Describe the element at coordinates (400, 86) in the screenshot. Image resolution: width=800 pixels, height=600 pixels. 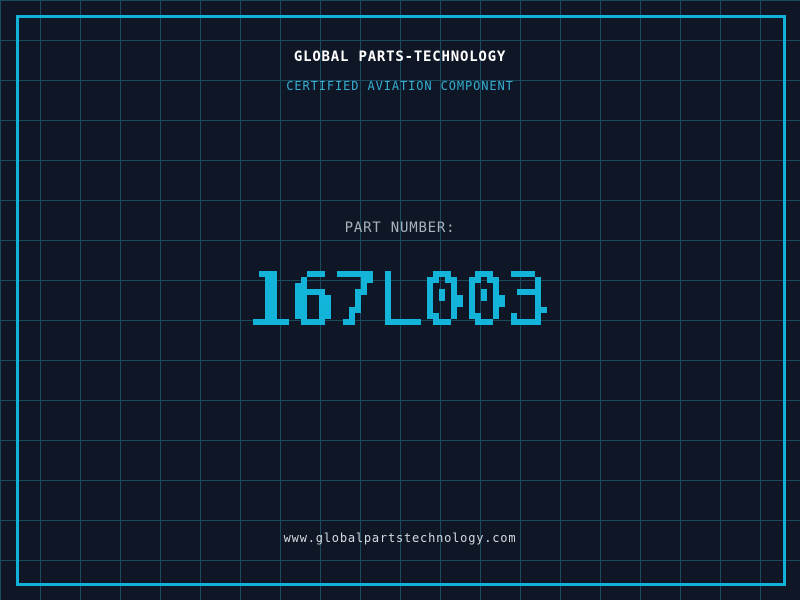
I see `certification-label: CERTIFIED AVIATION COMPONENT` at that location.